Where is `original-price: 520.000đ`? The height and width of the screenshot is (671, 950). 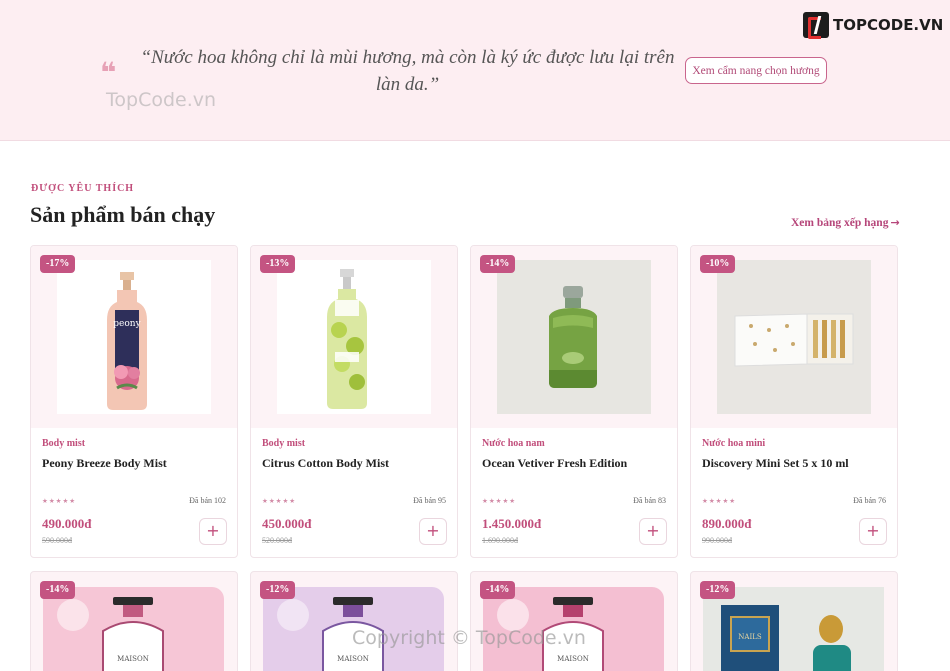 original-price: 520.000đ is located at coordinates (277, 540).